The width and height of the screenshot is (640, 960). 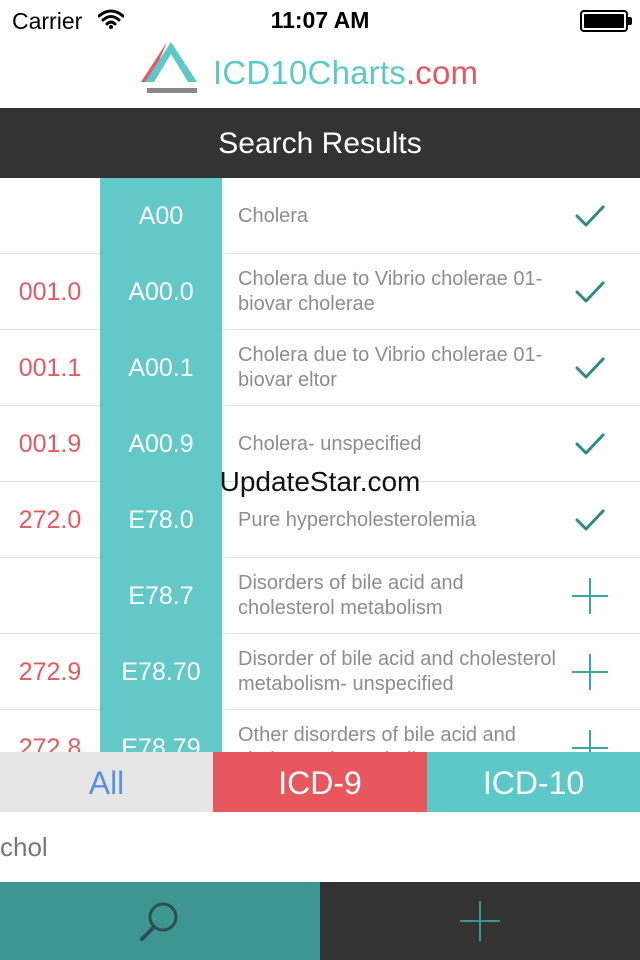 What do you see at coordinates (161, 731) in the screenshot?
I see `icd10-code: E78.79` at bounding box center [161, 731].